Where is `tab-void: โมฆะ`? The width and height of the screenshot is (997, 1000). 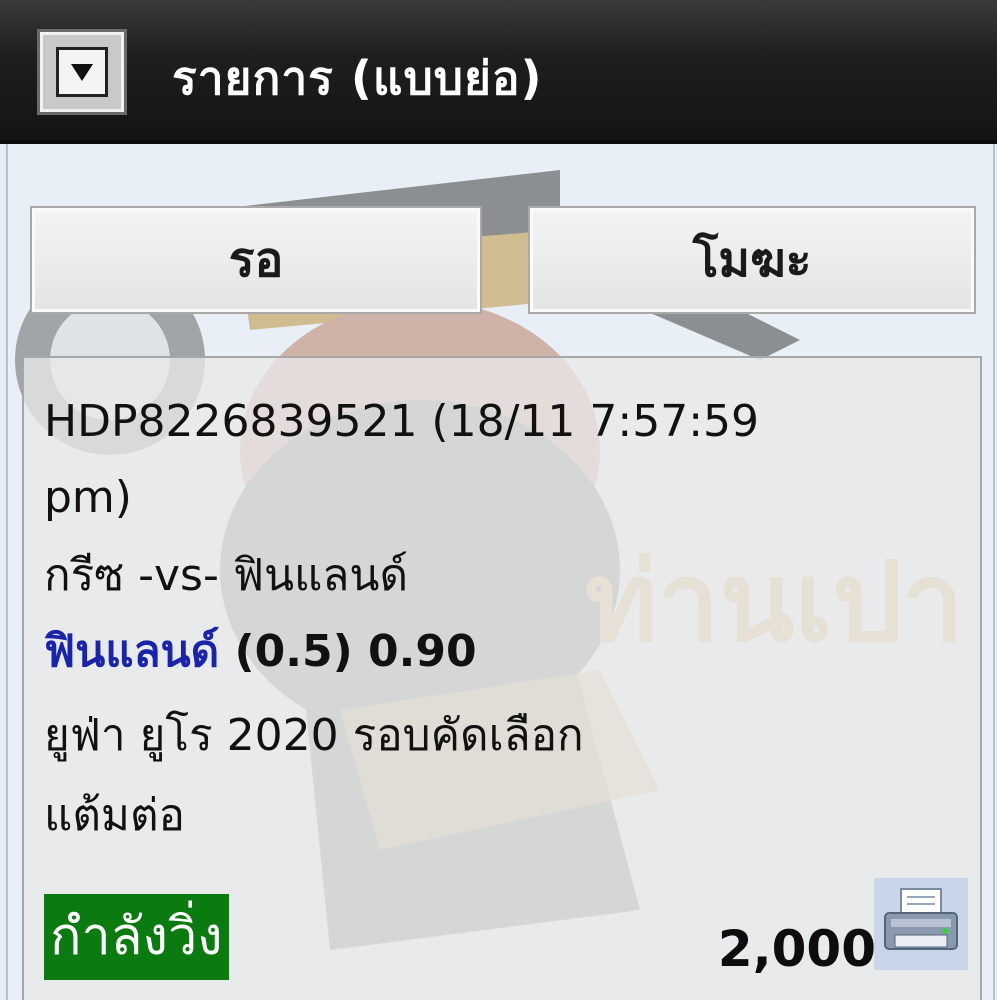
tab-void: โมฆะ is located at coordinates (752, 260).